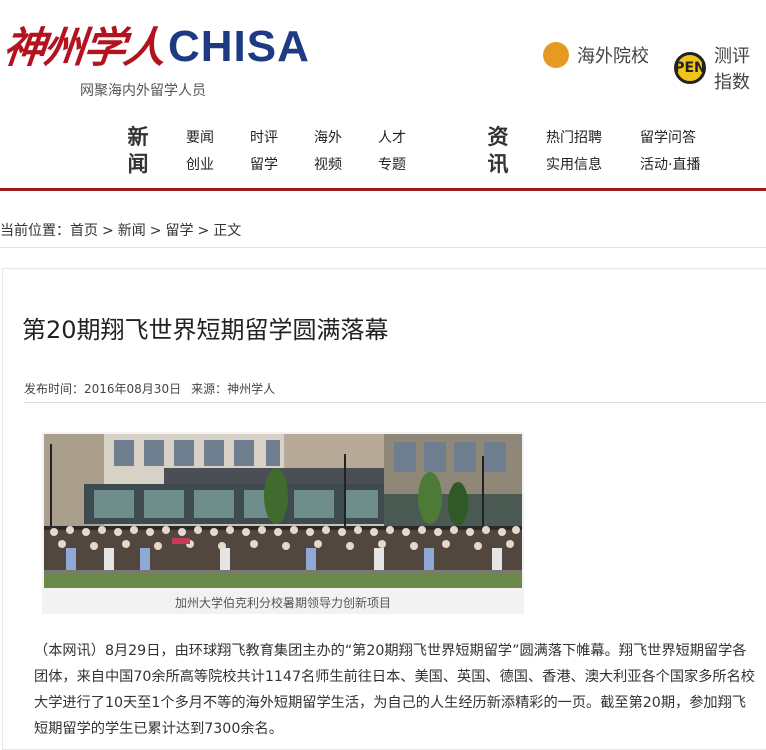  What do you see at coordinates (205, 330) in the screenshot?
I see `article-title: 第20期翔飞世界短期留学圆满落幕` at bounding box center [205, 330].